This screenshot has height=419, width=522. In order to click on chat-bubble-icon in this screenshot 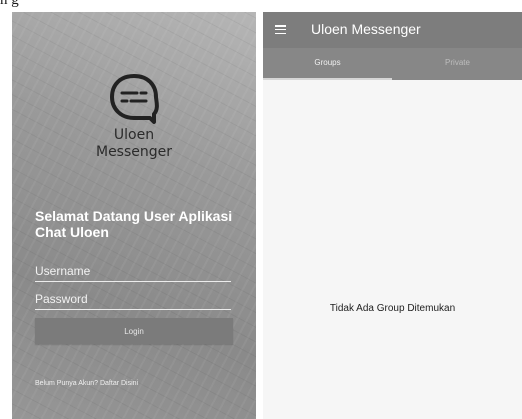, I will do `click(134, 99)`.